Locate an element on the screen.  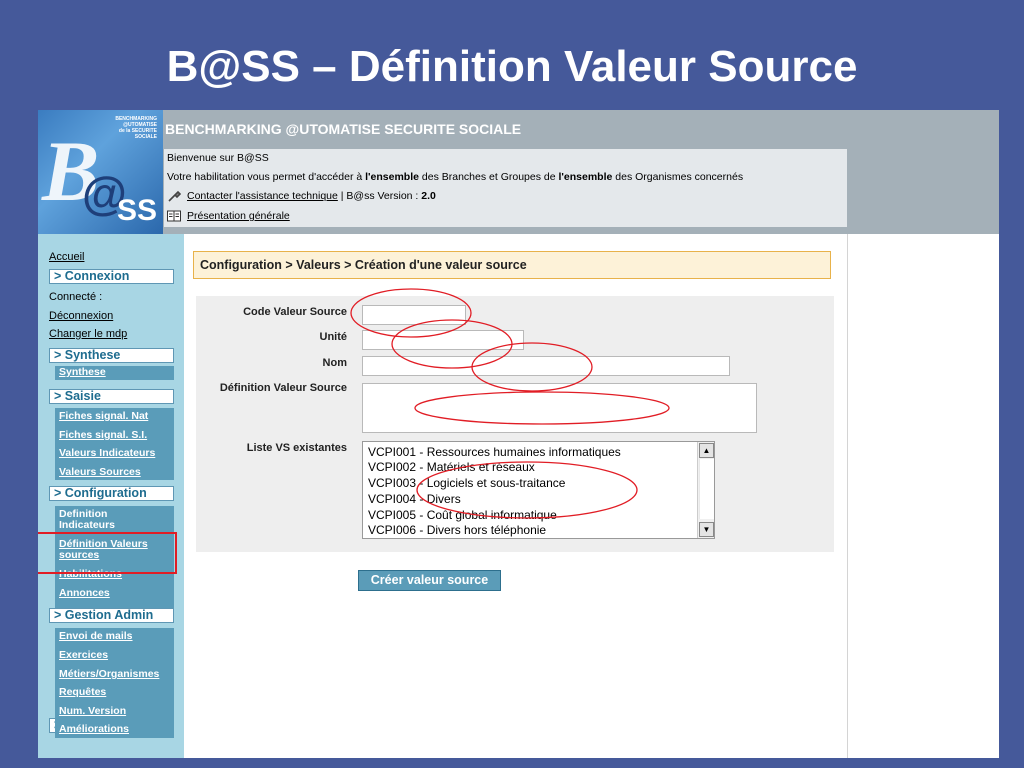
scroll-thumb is located at coordinates (706, 489).